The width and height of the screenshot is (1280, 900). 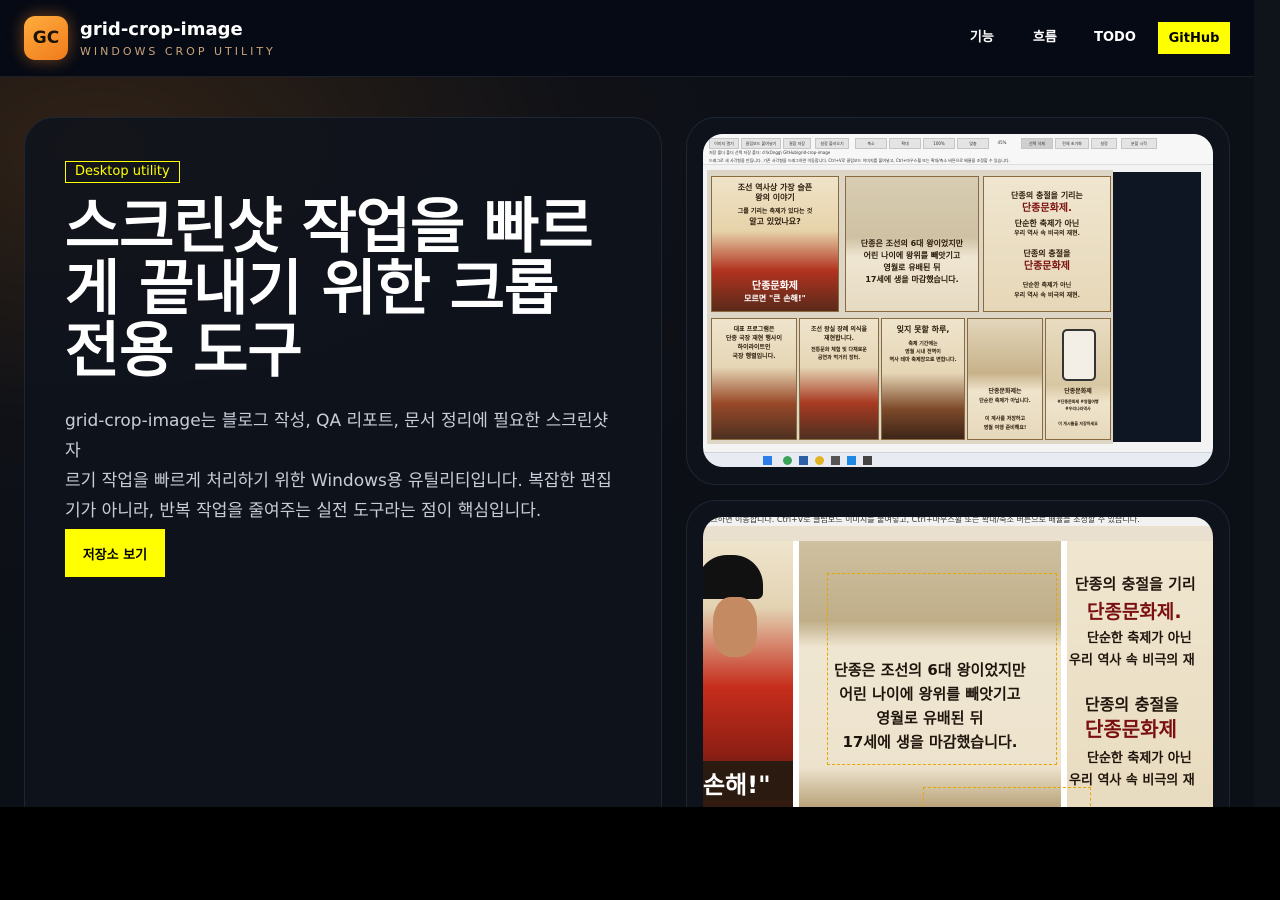 I want to click on bottom-bar, so click(x=640, y=853).